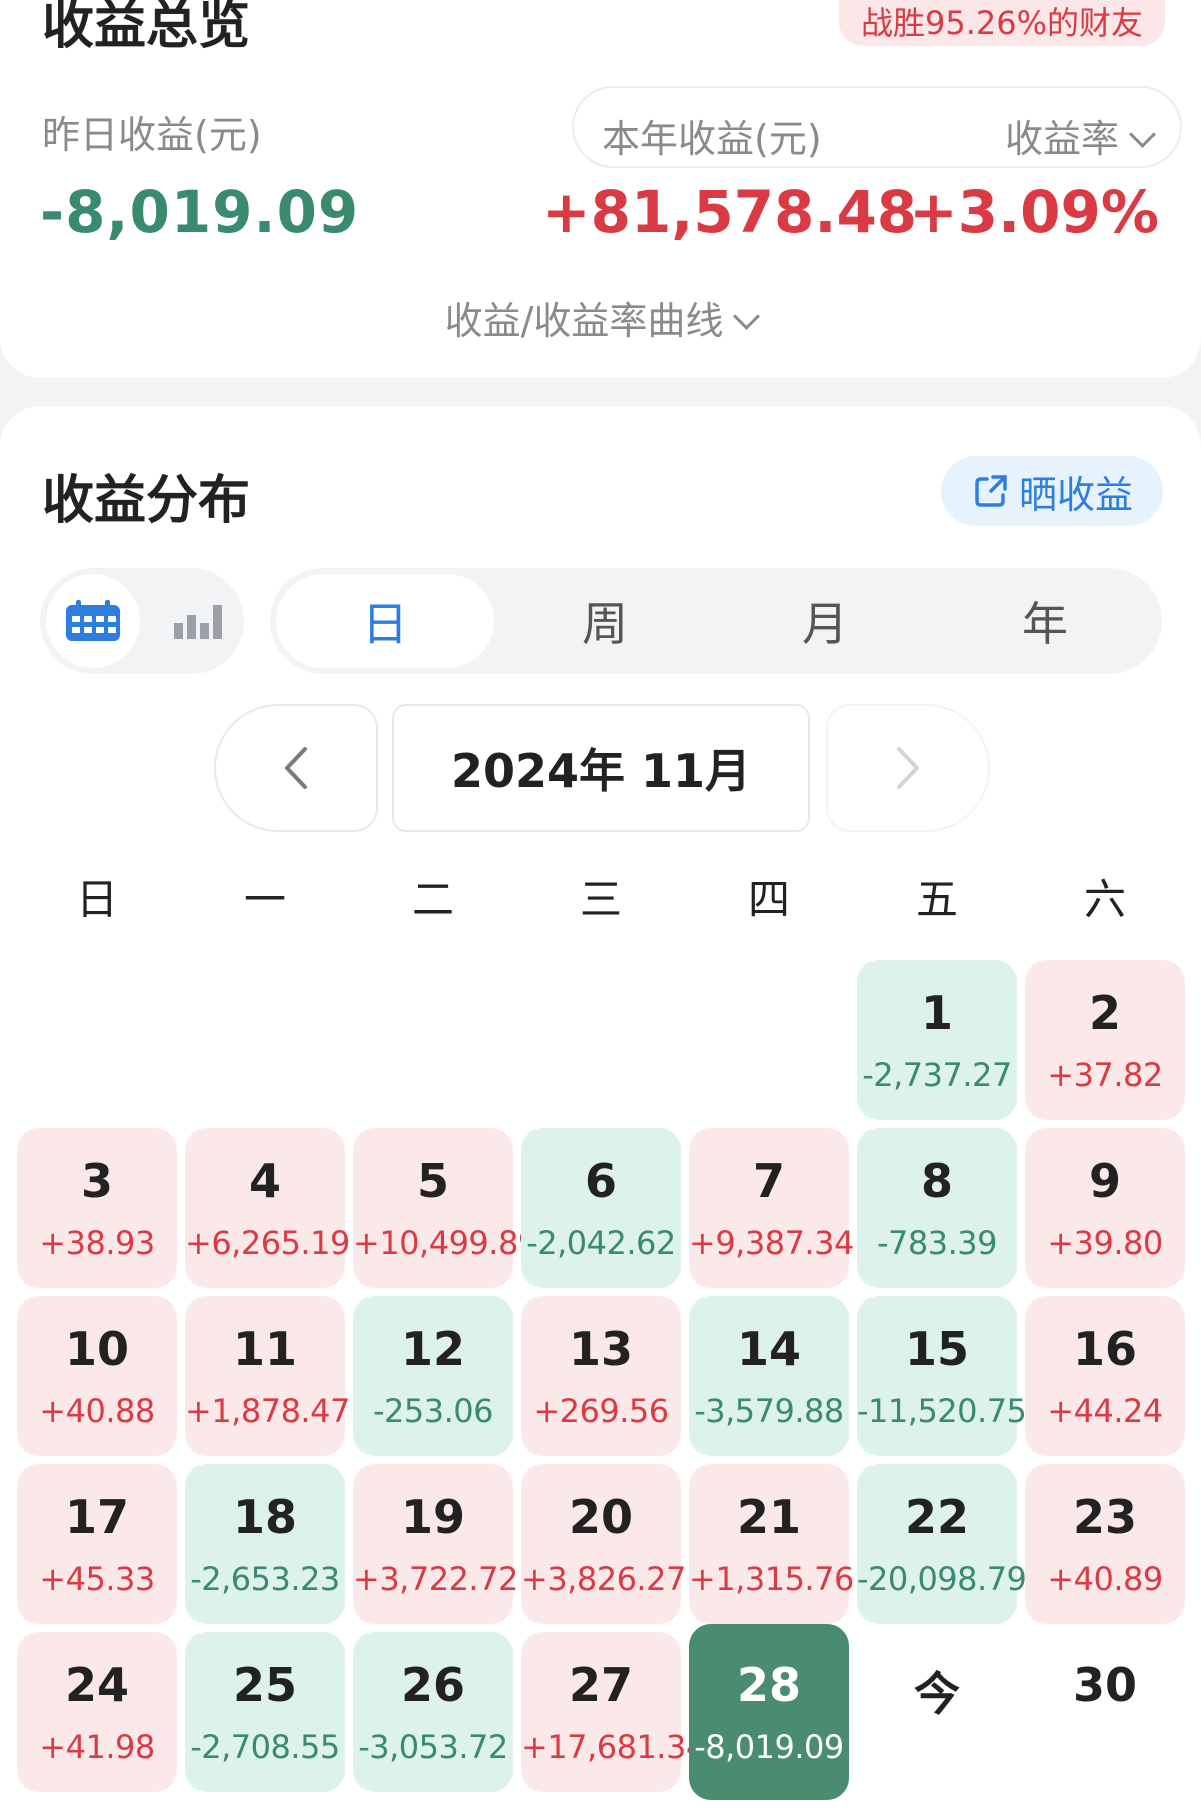 This screenshot has width=1201, height=1817. I want to click on weekday-wed: 三, so click(600, 899).